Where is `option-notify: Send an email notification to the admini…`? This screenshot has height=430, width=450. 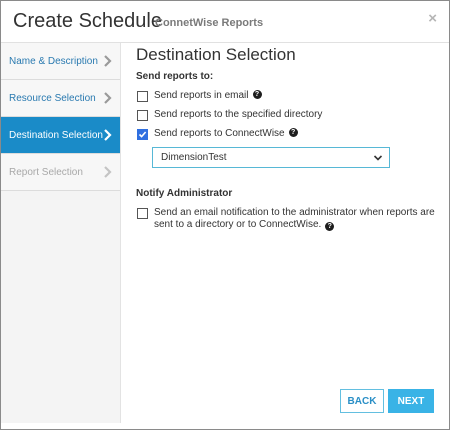
option-notify: Send an email notification to the admini… is located at coordinates (288, 219).